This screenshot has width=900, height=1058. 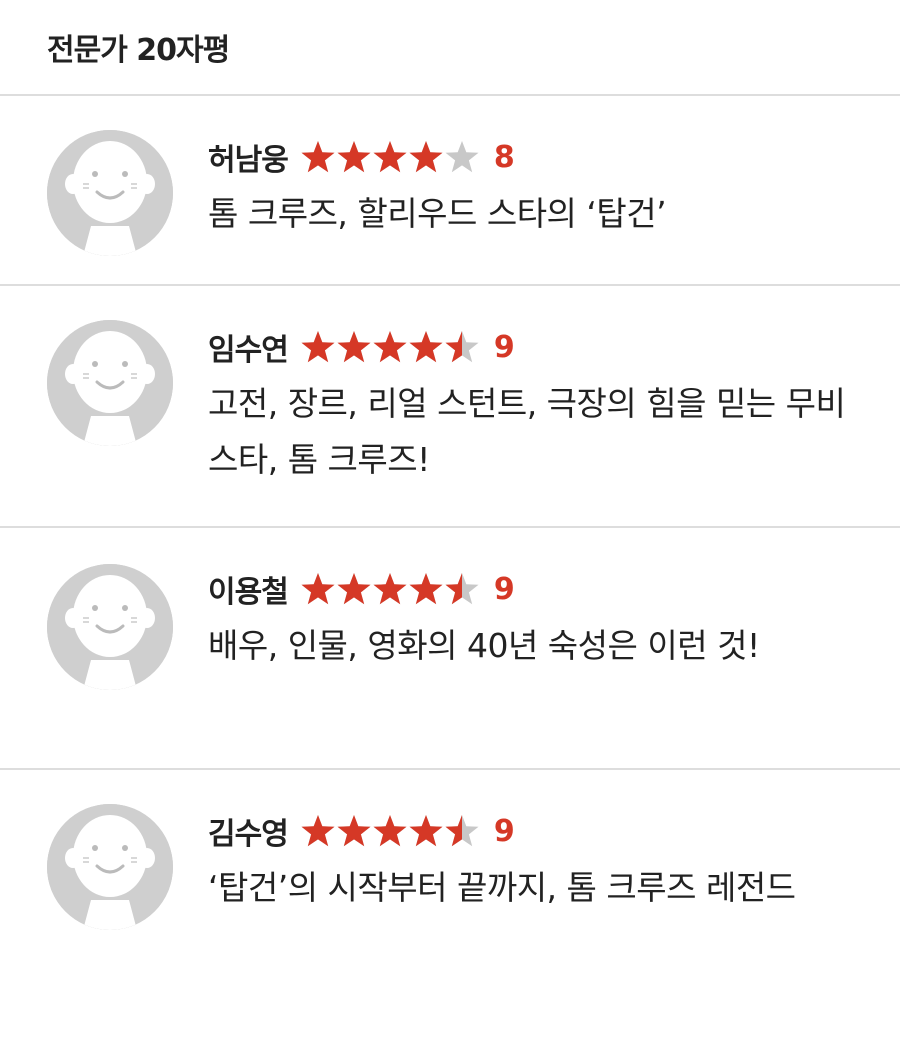 What do you see at coordinates (534, 863) in the screenshot?
I see `review-content: 김수영 9 ‘탑건’의 시작부터 끝까지, 톰 크루즈 레전드` at bounding box center [534, 863].